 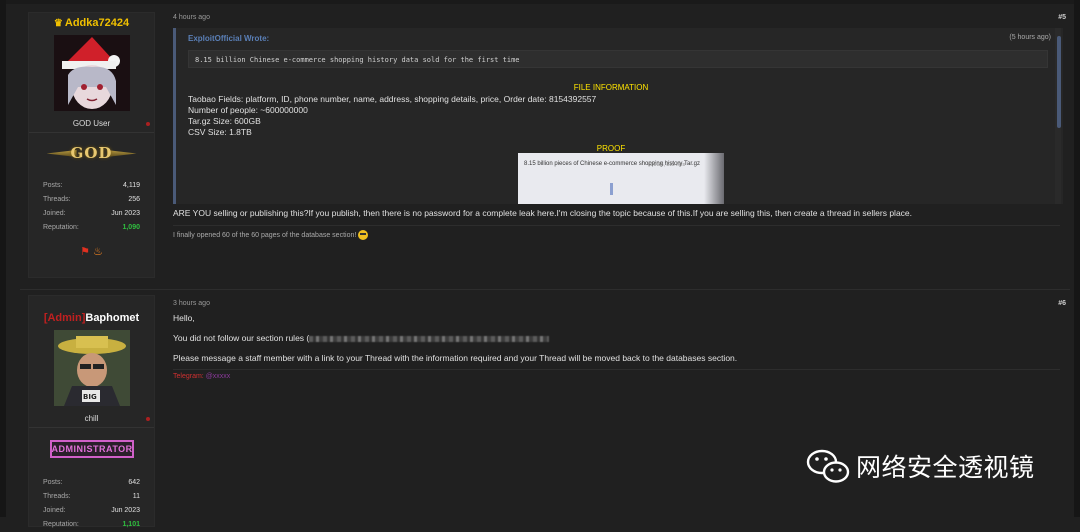 I want to click on wechat-icon, so click(x=828, y=466).